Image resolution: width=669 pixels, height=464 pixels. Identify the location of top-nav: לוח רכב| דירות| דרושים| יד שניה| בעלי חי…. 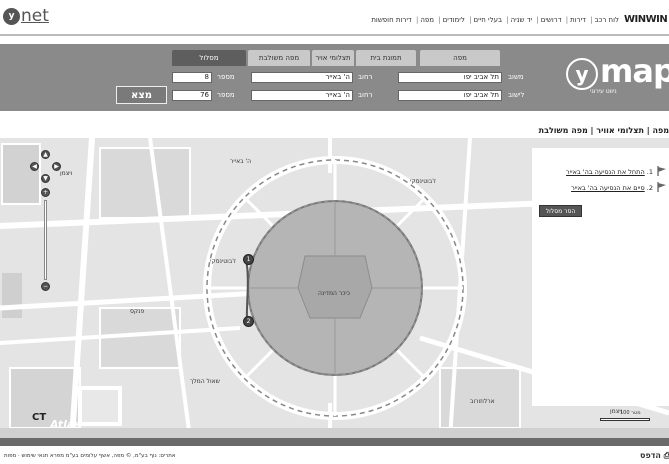
(495, 20).